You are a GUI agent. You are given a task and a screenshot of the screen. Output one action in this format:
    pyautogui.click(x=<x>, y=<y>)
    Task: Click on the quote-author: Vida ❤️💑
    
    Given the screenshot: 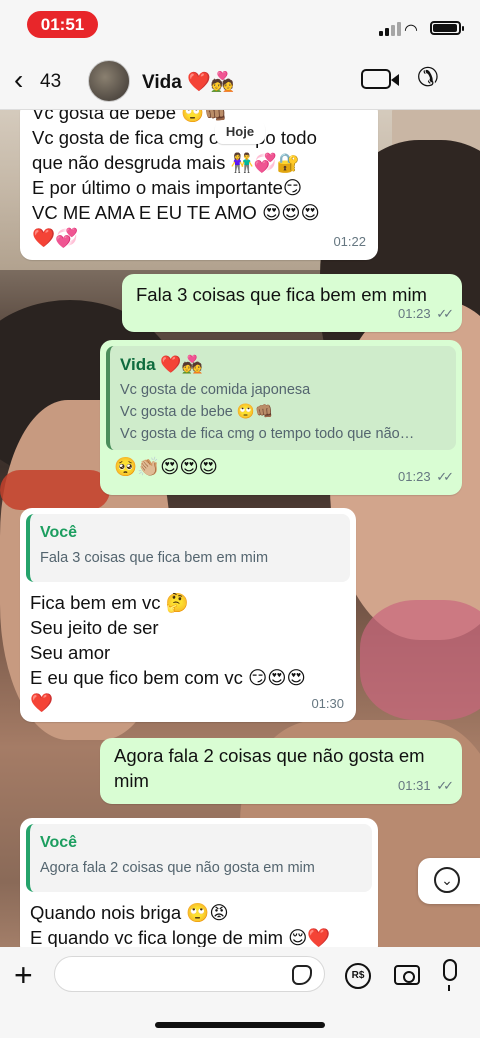 What is the action you would take?
    pyautogui.click(x=161, y=364)
    